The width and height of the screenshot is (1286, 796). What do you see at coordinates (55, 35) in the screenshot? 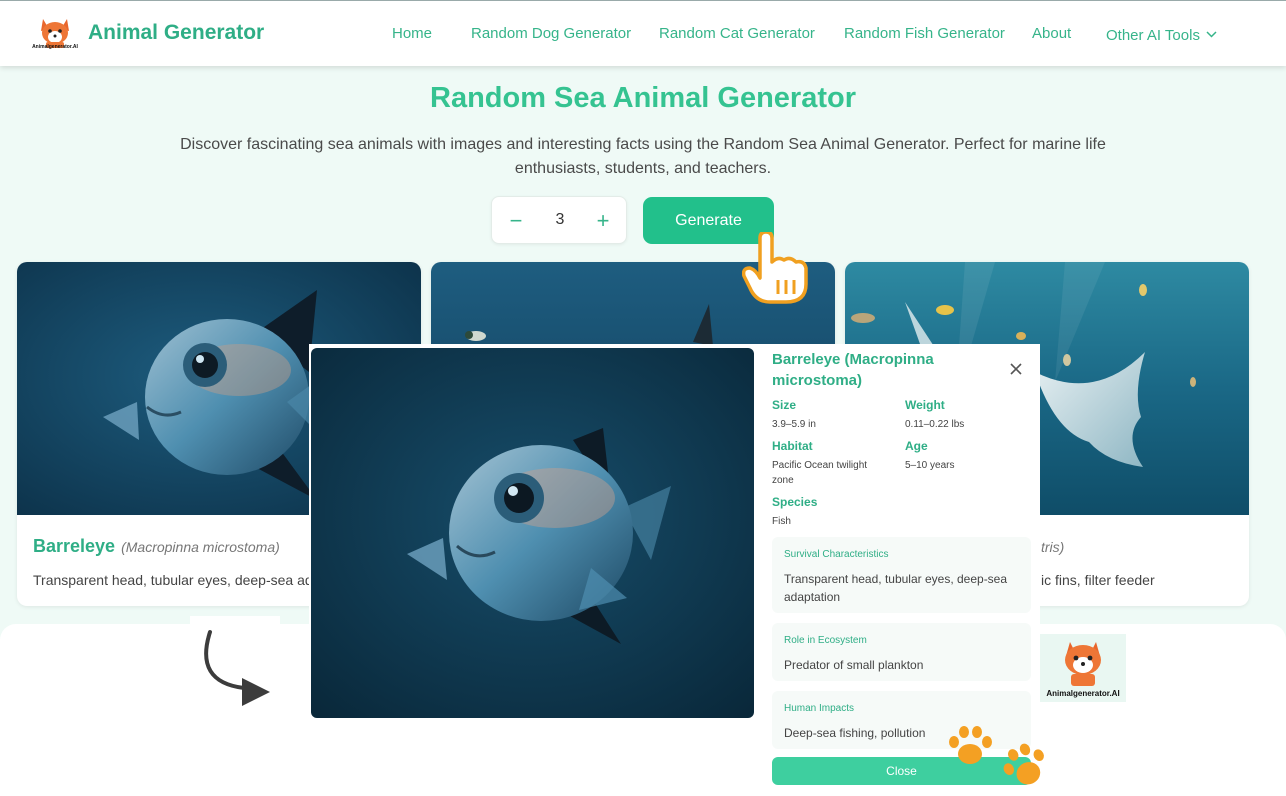
I see `fox-logo-icon: Animalgenerator.AI` at bounding box center [55, 35].